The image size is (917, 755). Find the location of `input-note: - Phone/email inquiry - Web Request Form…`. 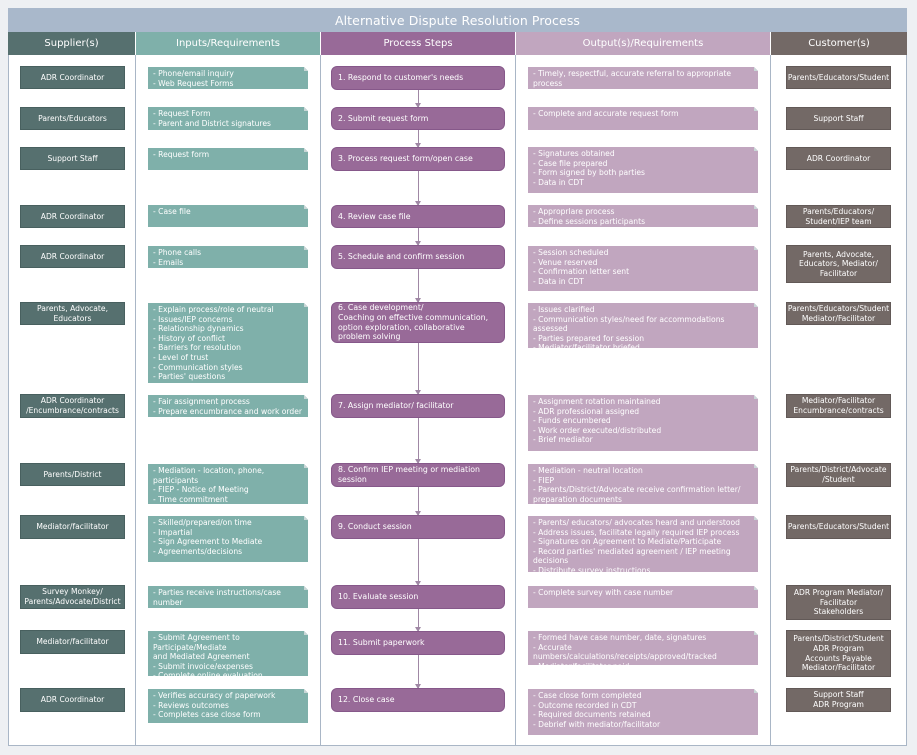

input-note: - Phone/email inquiry - Web Request Form… is located at coordinates (228, 78).